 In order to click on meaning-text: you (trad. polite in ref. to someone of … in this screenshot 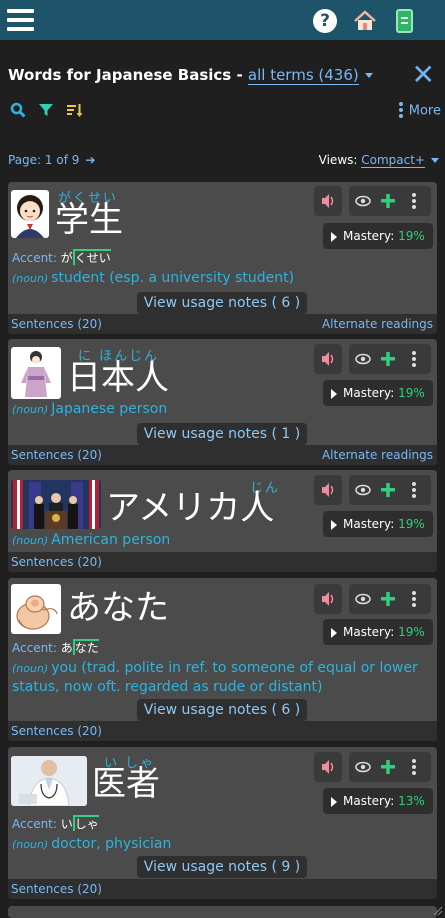, I will do `click(215, 677)`.